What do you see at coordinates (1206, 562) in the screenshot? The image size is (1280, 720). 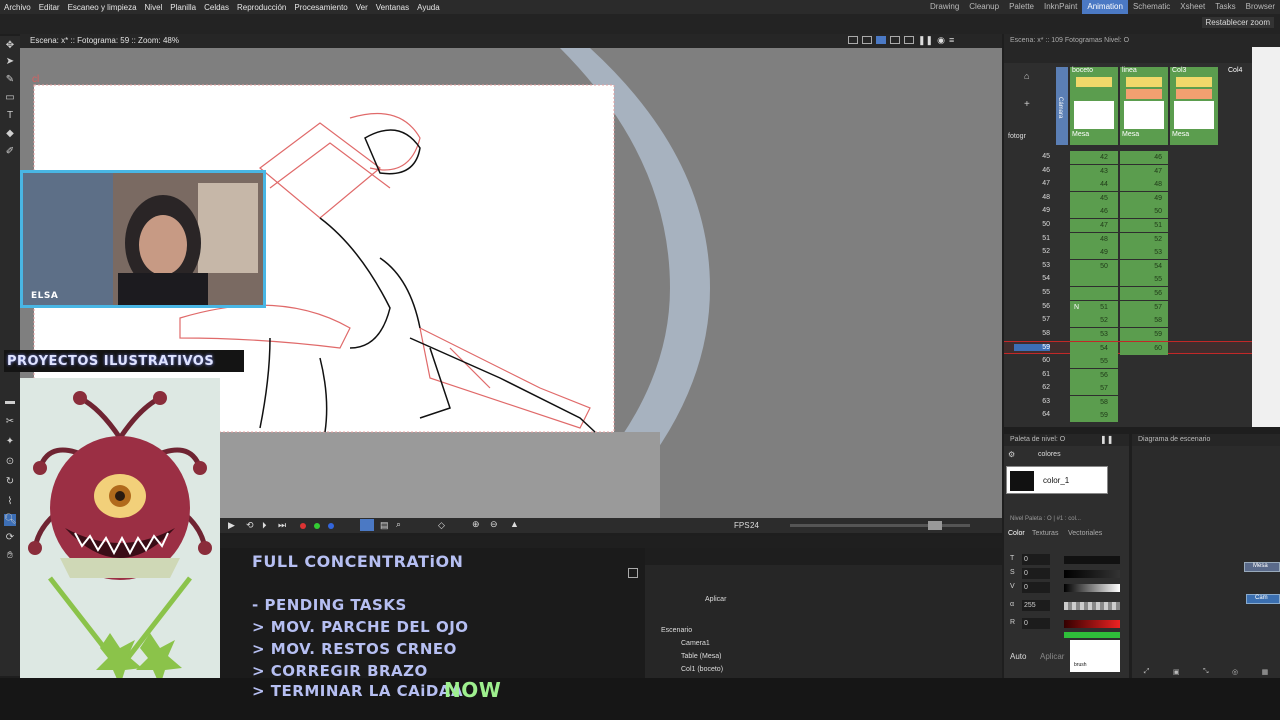 I see `scene-diagram: Mesa Cam ⤢ ▣ ⤡ ◎ ▦` at bounding box center [1206, 562].